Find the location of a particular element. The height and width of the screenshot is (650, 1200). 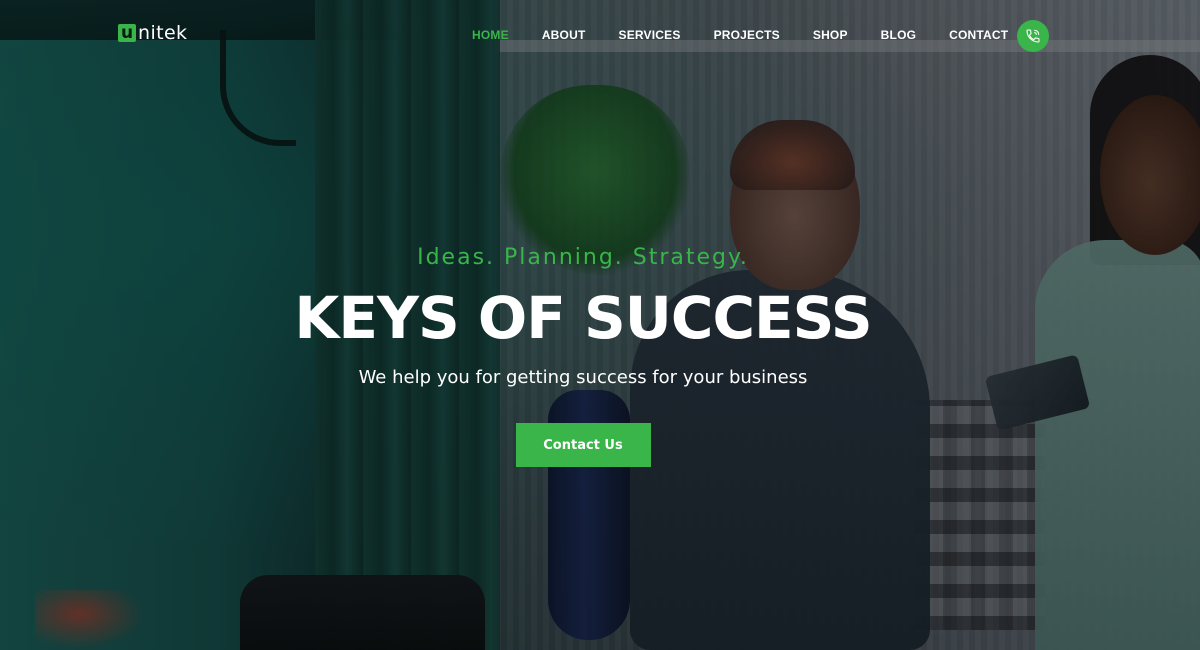

nav-link-shop: SHOP is located at coordinates (830, 35).